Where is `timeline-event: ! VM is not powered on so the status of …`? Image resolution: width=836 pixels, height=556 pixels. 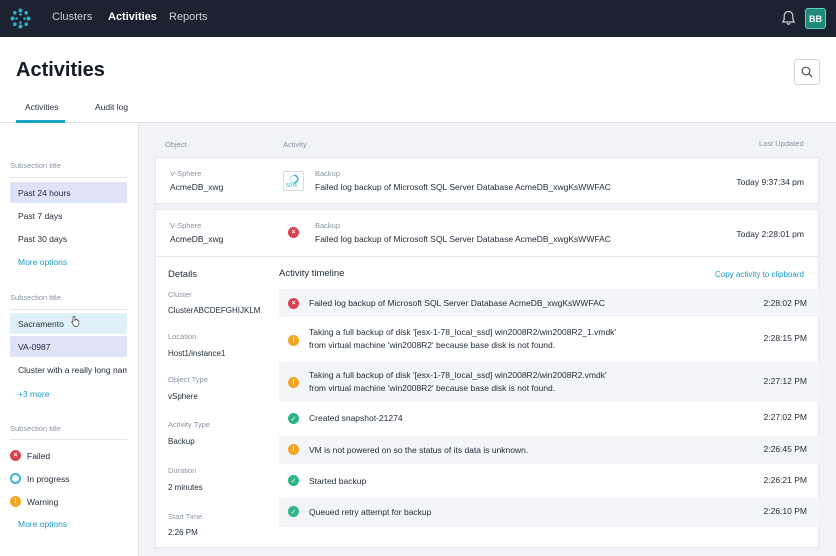
timeline-event: ! VM is not powered on so the status of … is located at coordinates (549, 450).